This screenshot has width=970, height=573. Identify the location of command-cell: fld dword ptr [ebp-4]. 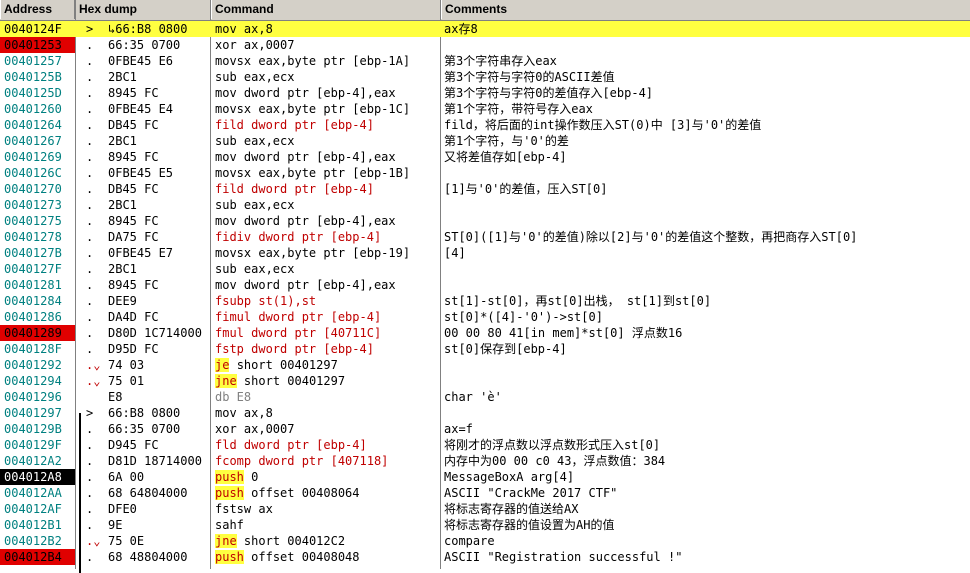
(327, 445).